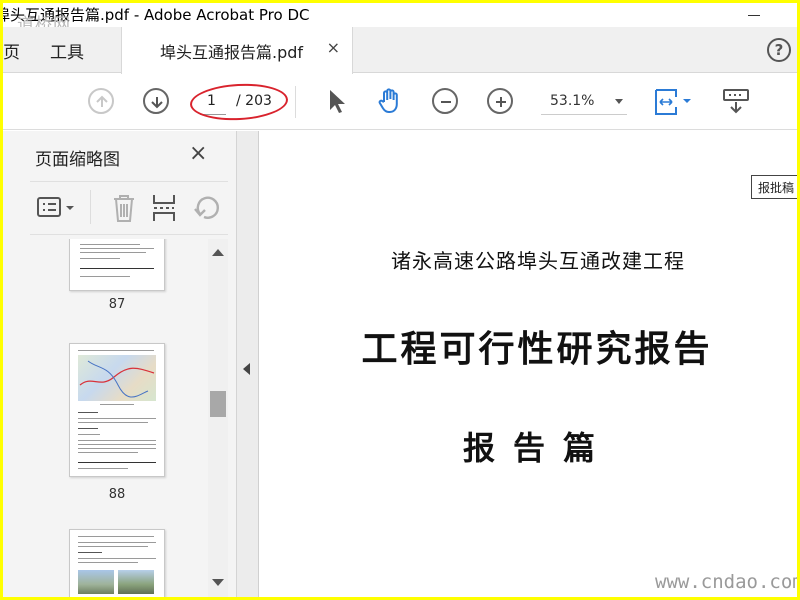 The height and width of the screenshot is (600, 800). I want to click on thumbnail-page-label: 87, so click(117, 304).